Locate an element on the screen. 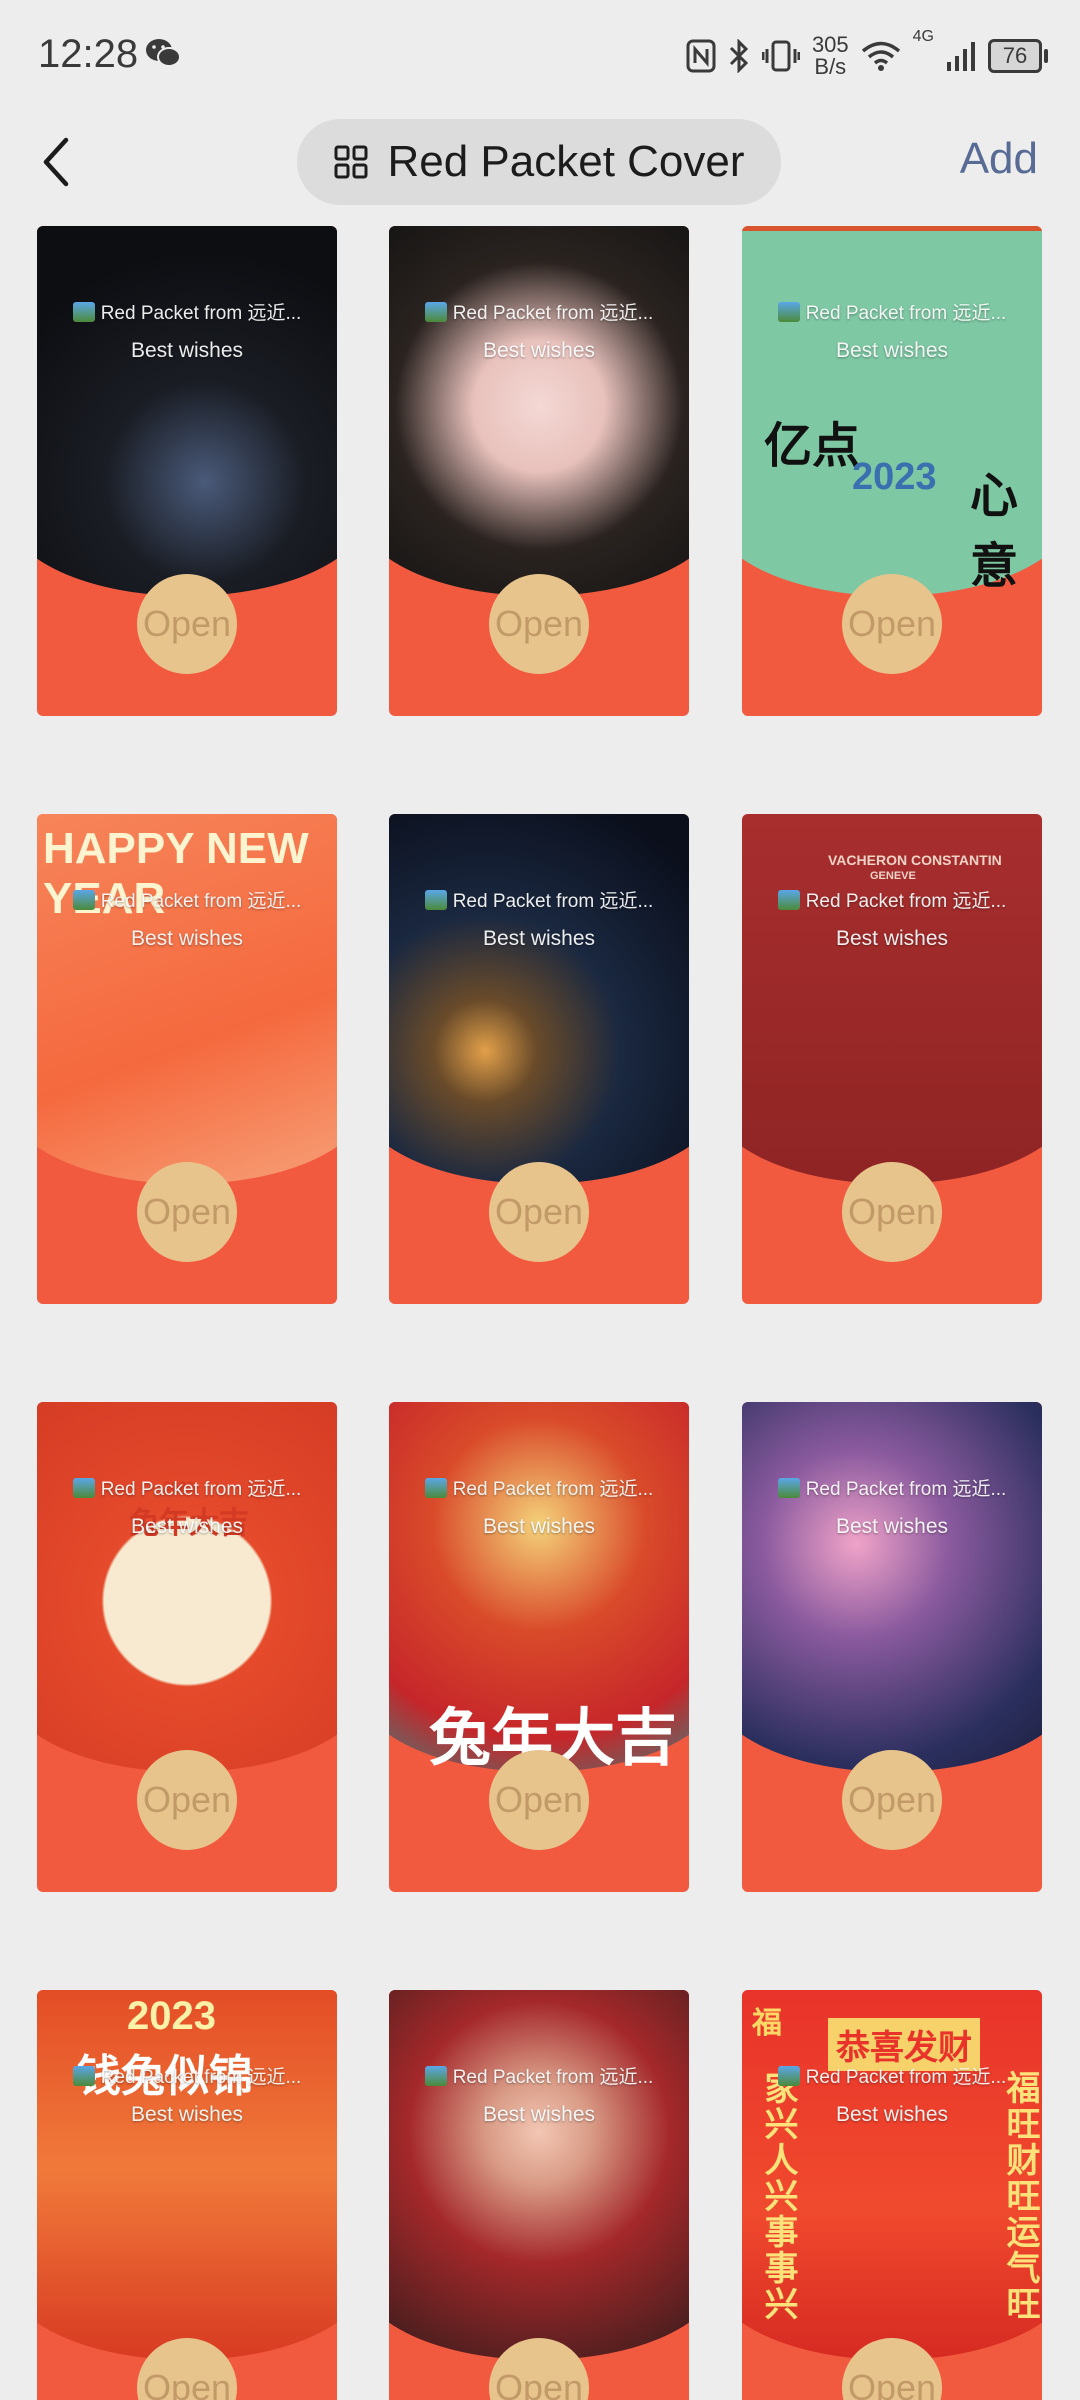 The width and height of the screenshot is (1080, 2400). cover-art-text: 福 is located at coordinates (767, 2023).